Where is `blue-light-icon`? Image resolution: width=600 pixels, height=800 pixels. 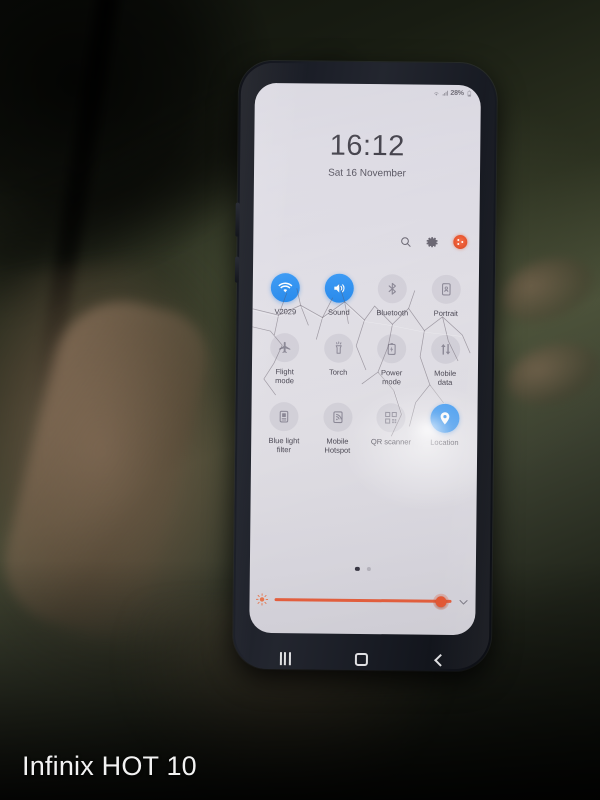
blue-light-icon is located at coordinates (284, 416).